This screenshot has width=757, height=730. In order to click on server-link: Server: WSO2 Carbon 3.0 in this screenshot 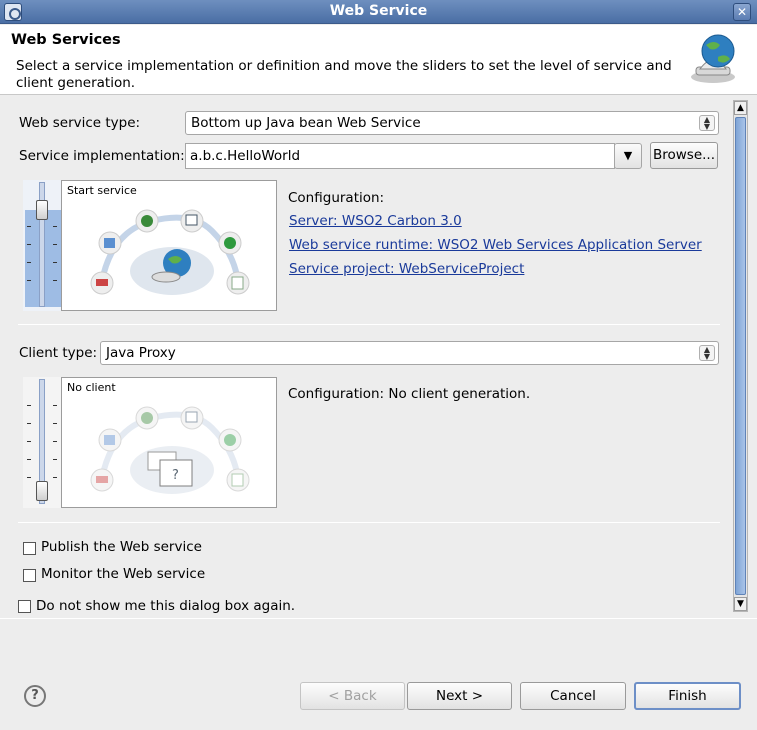, I will do `click(375, 221)`.